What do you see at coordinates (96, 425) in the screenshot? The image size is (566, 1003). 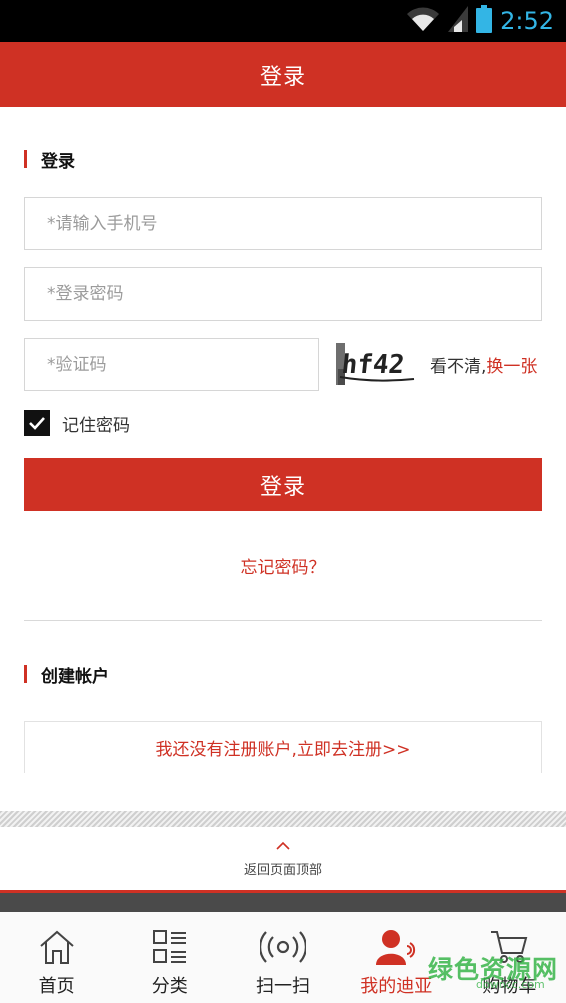 I see `remember-label: 记住密码` at bounding box center [96, 425].